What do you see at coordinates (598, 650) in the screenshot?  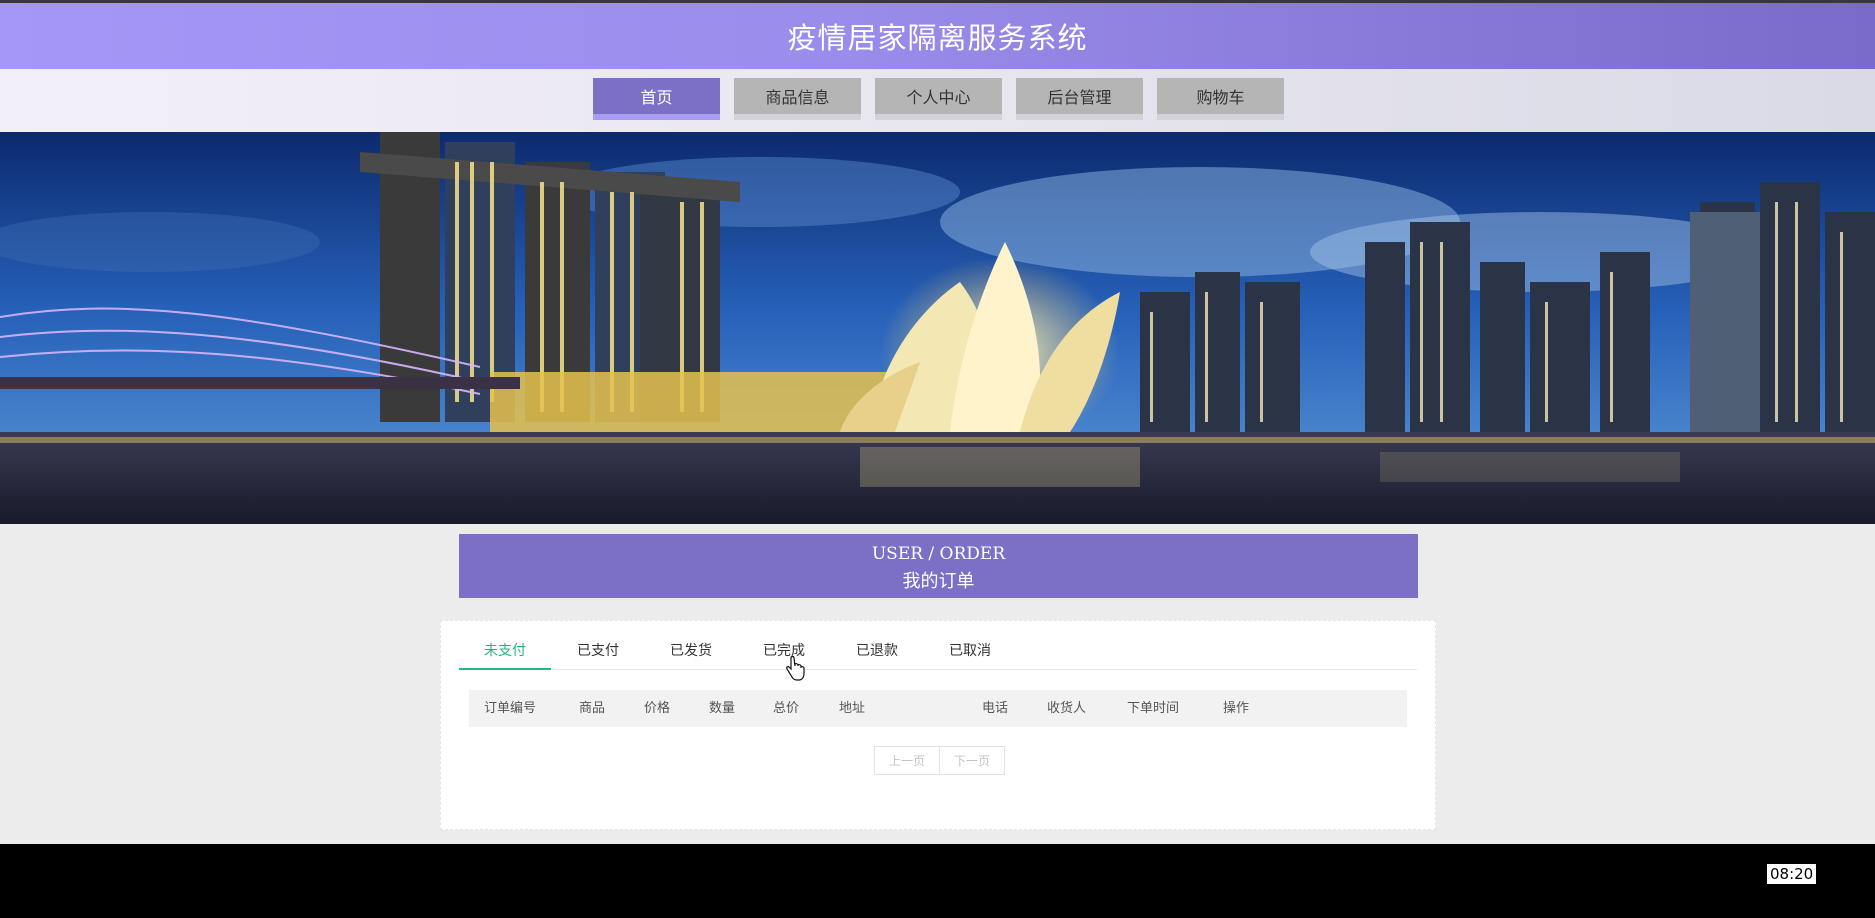 I see `tab-paid: 已支付` at bounding box center [598, 650].